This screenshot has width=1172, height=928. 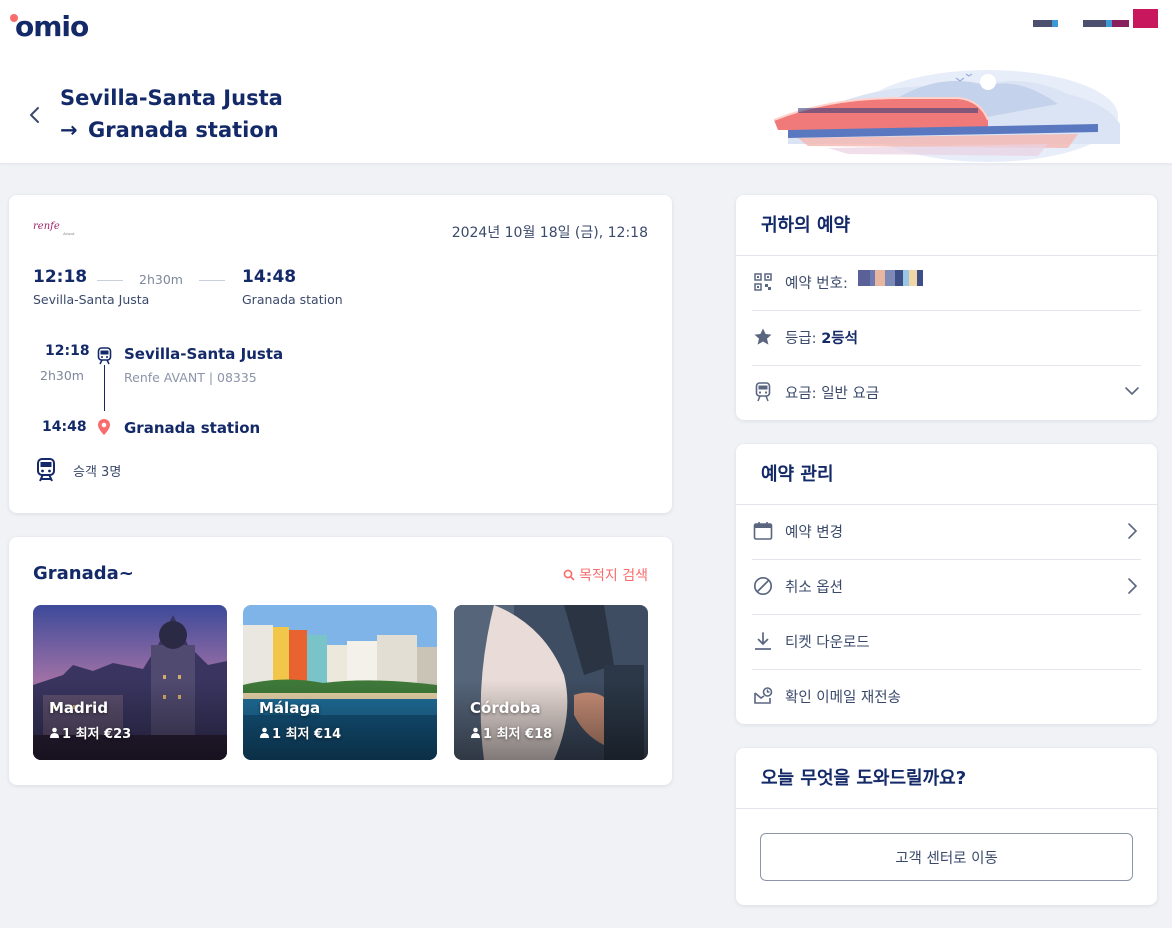 What do you see at coordinates (54, 228) in the screenshot?
I see `operator-logo: renfe Avant` at bounding box center [54, 228].